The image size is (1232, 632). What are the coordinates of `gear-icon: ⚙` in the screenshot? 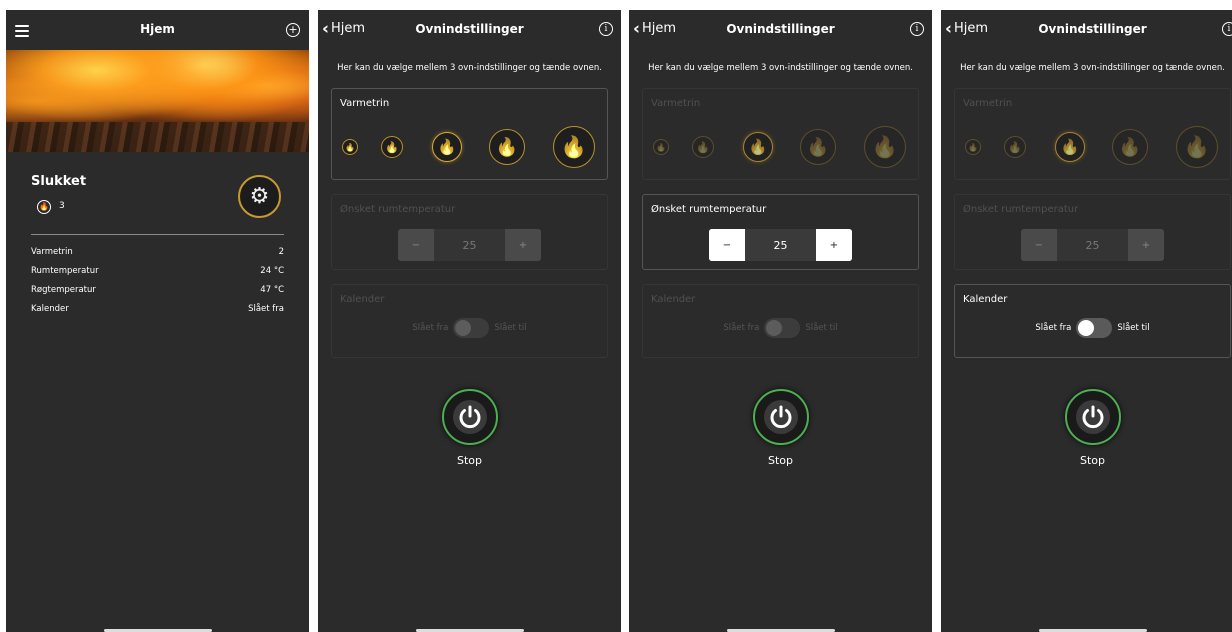 It's located at (259, 196).